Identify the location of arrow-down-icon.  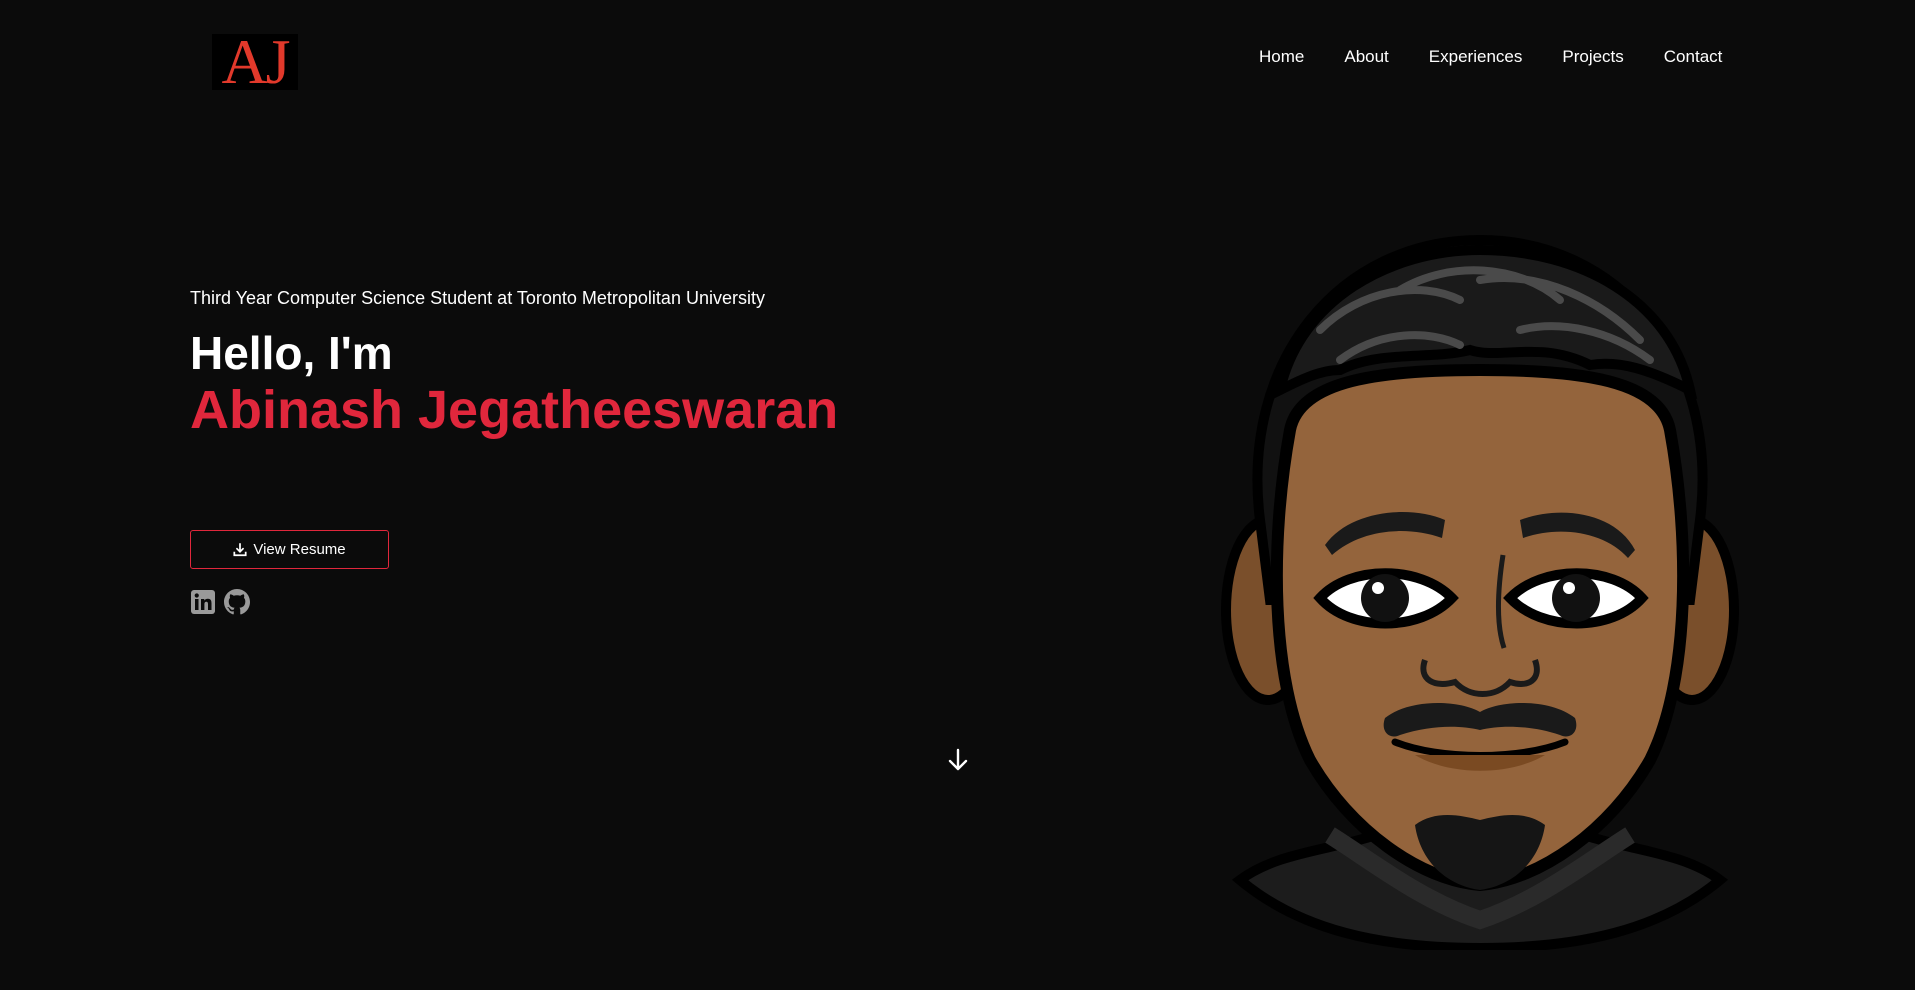
(958, 760).